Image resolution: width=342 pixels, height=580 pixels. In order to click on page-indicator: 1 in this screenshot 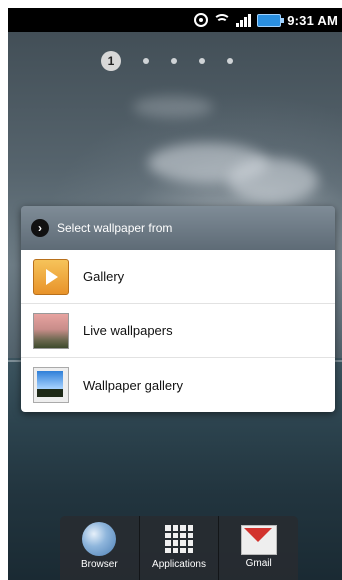, I will do `click(167, 61)`.